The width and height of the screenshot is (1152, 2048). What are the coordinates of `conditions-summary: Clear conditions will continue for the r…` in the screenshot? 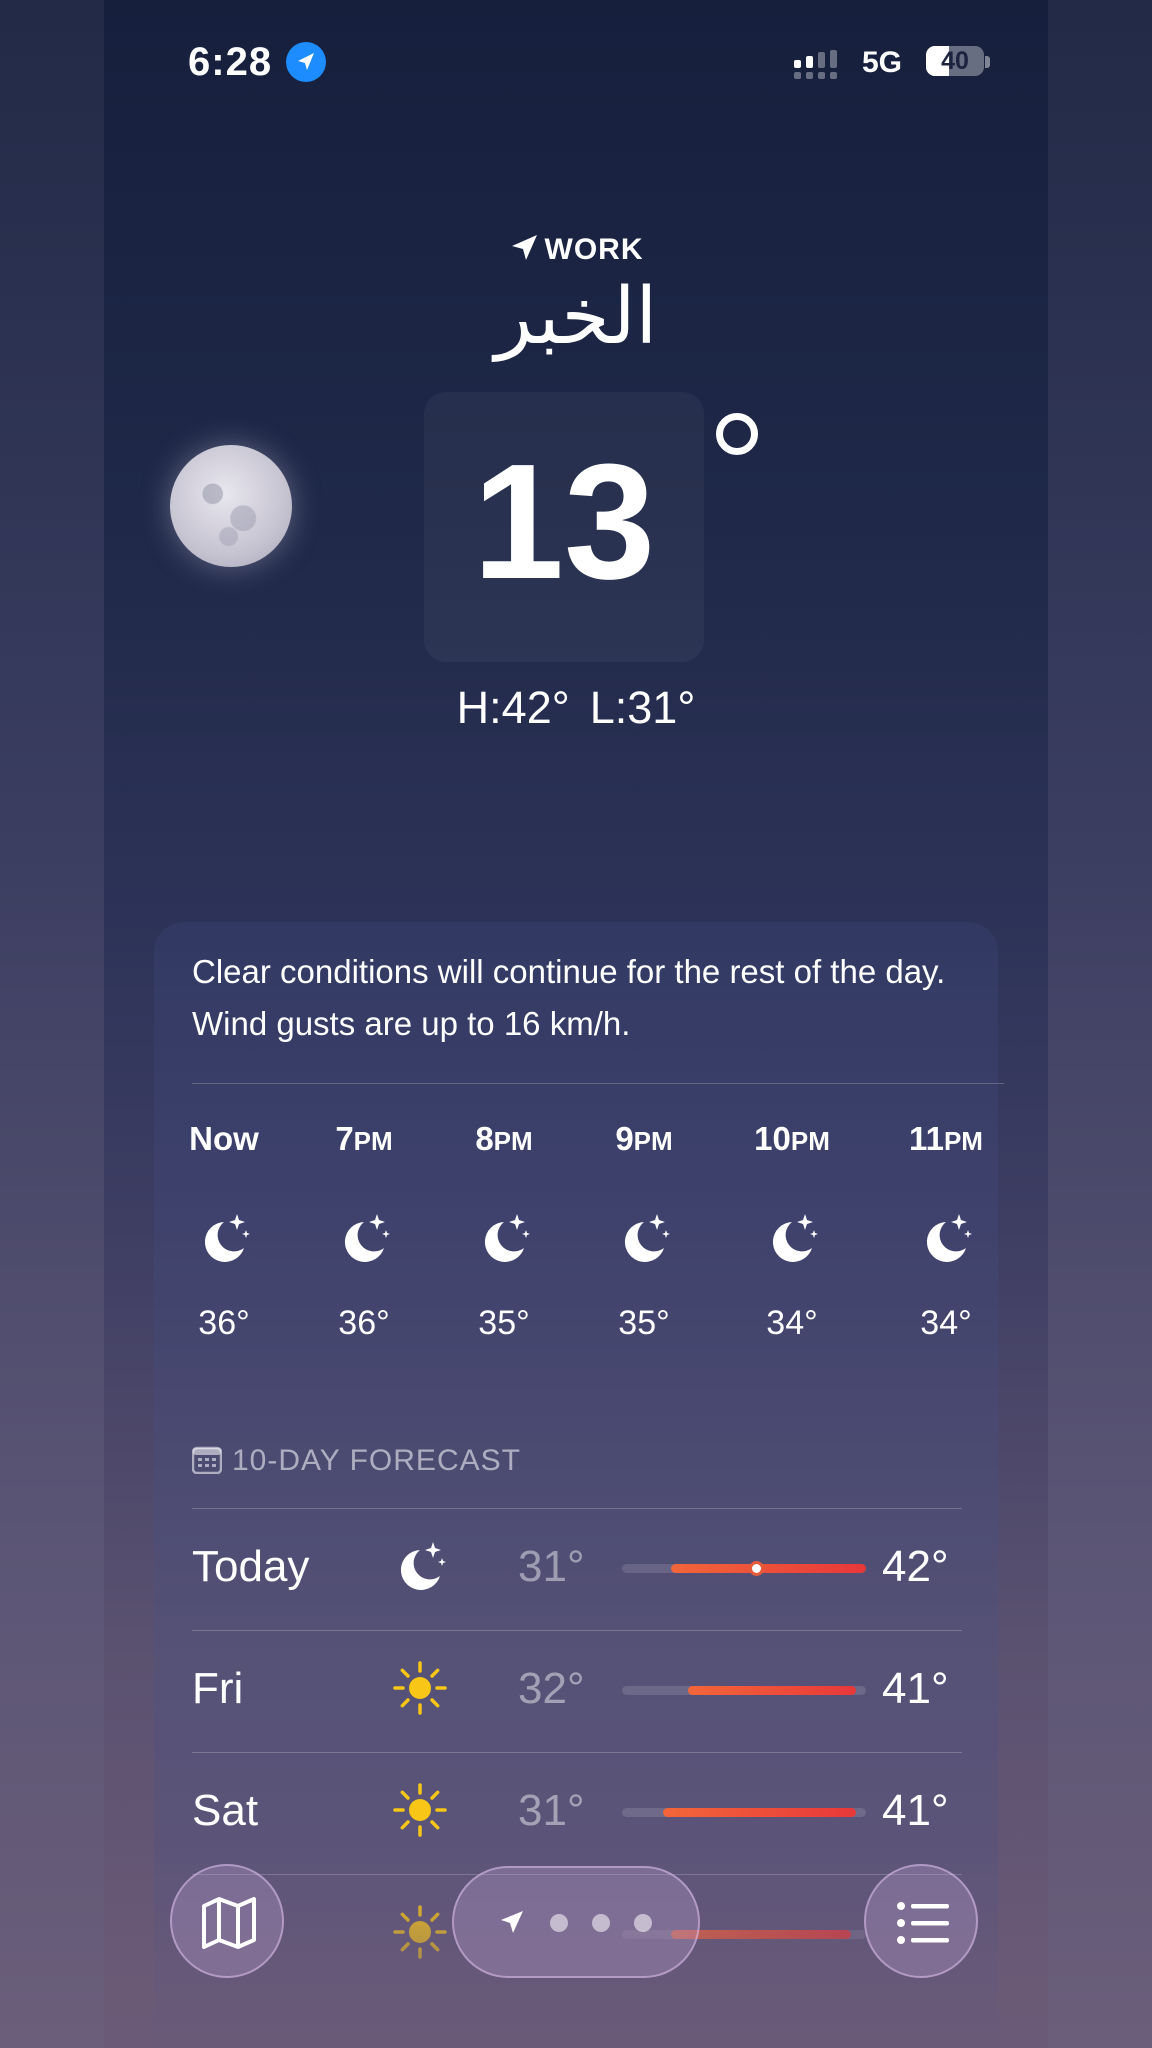 It's located at (569, 997).